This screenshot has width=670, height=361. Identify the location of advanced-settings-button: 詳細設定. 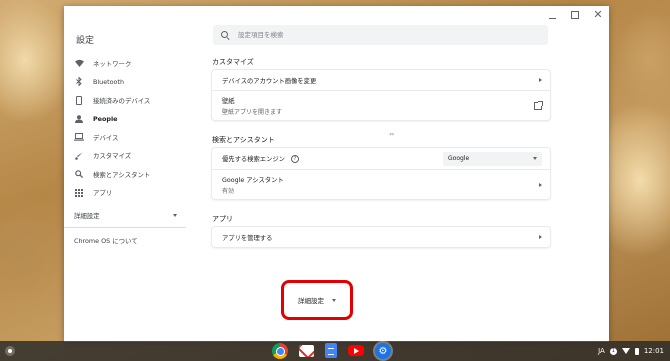
(317, 300).